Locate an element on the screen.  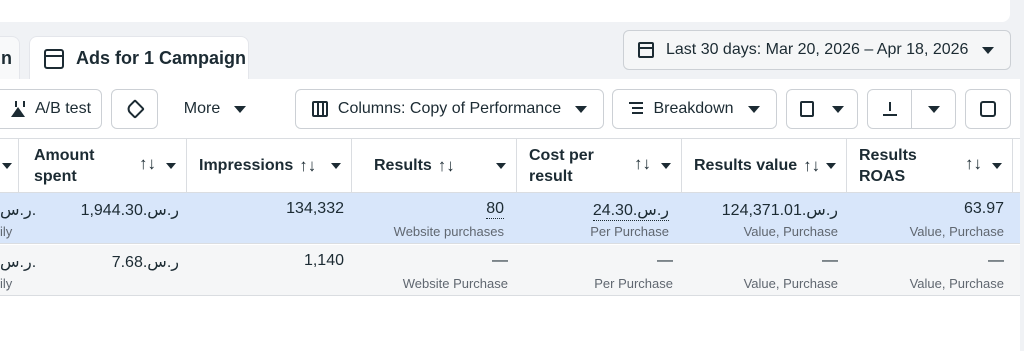
tag-icon is located at coordinates (134, 109).